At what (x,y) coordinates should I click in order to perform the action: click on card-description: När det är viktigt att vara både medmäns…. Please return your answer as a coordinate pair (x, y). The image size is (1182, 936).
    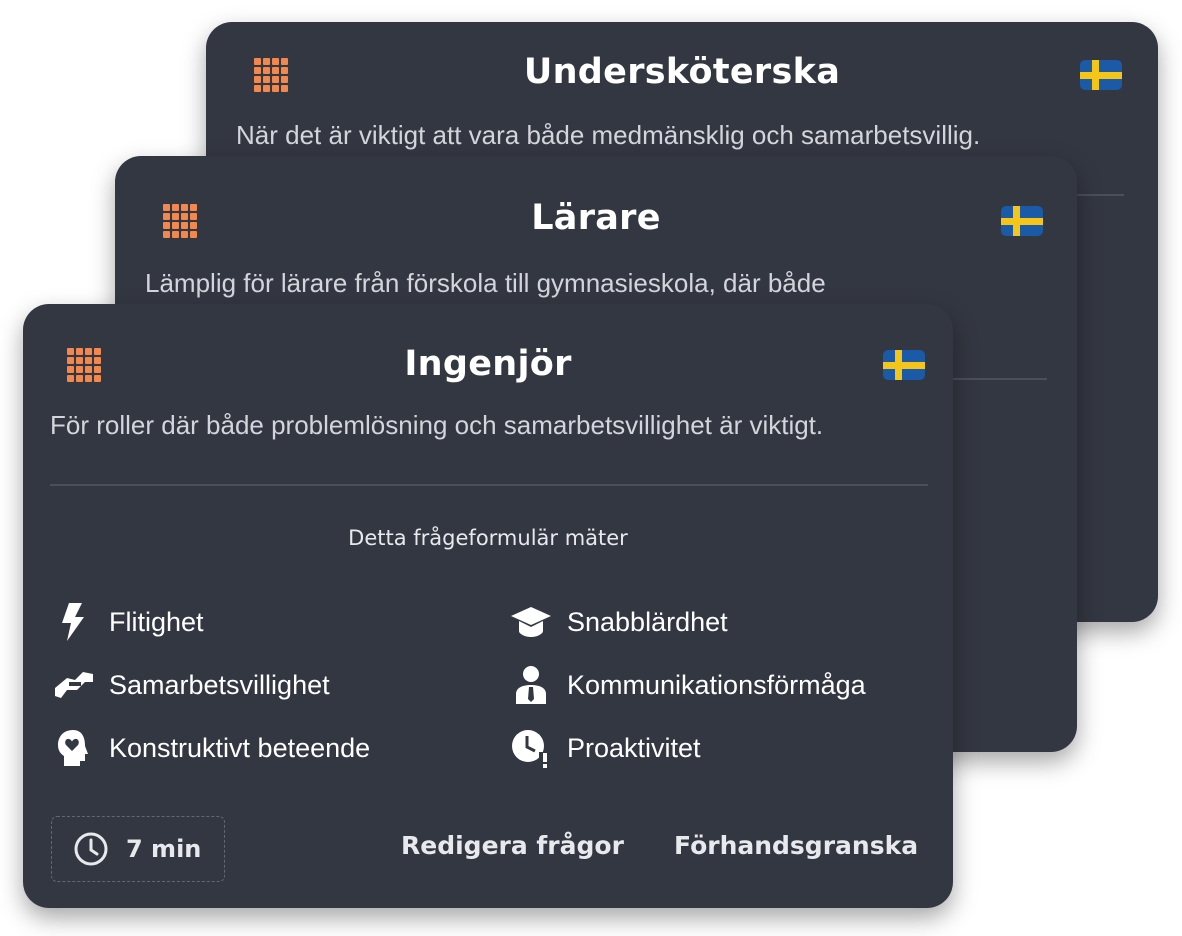
    Looking at the image, I should click on (608, 135).